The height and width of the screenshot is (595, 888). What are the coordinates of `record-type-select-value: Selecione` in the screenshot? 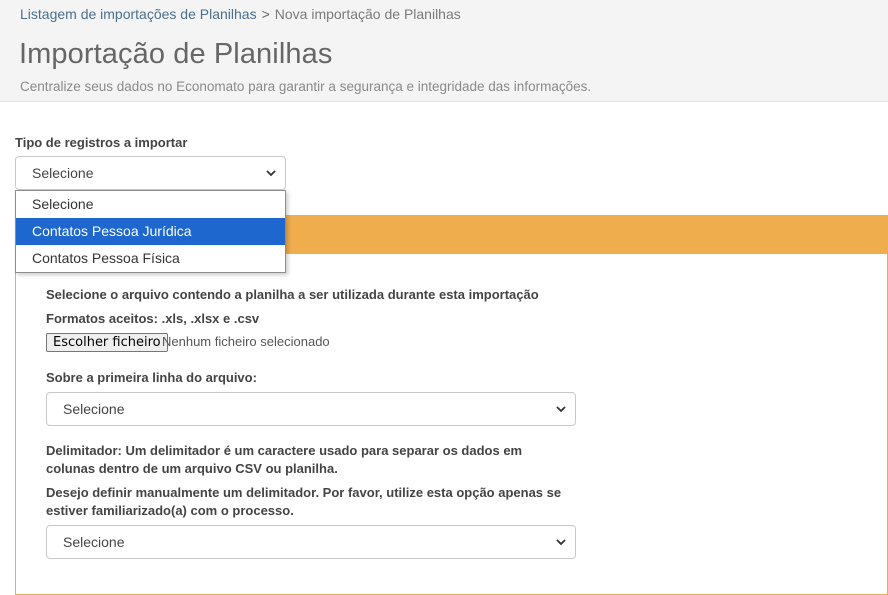 It's located at (63, 173).